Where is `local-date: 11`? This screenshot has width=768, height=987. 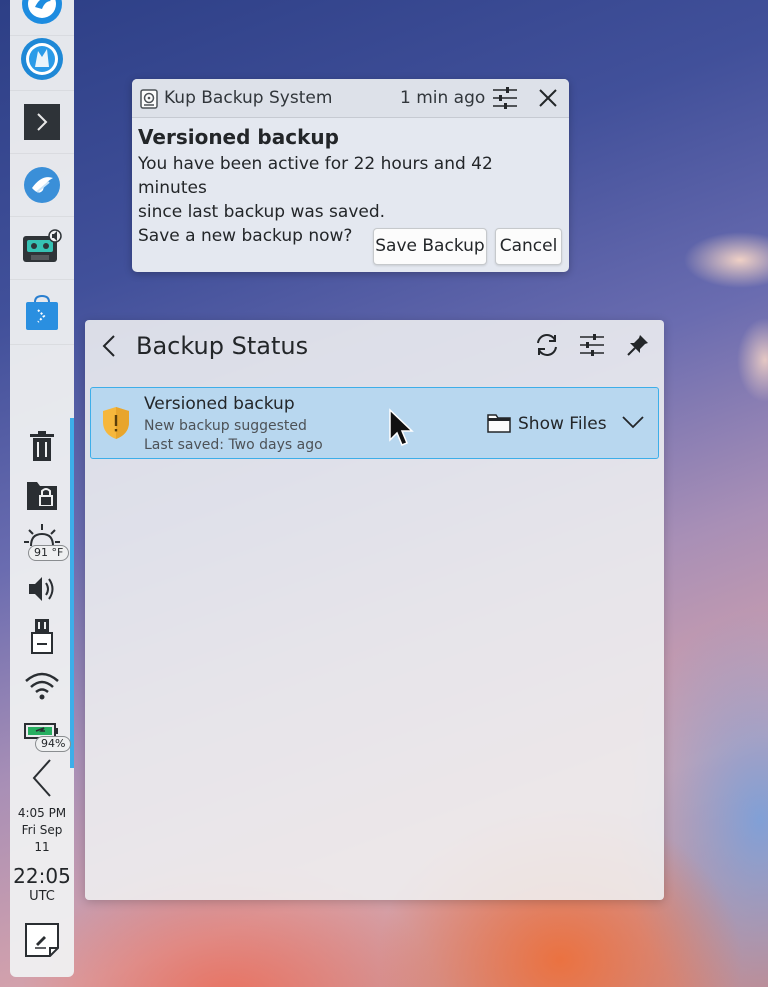
local-date: 11 is located at coordinates (42, 847).